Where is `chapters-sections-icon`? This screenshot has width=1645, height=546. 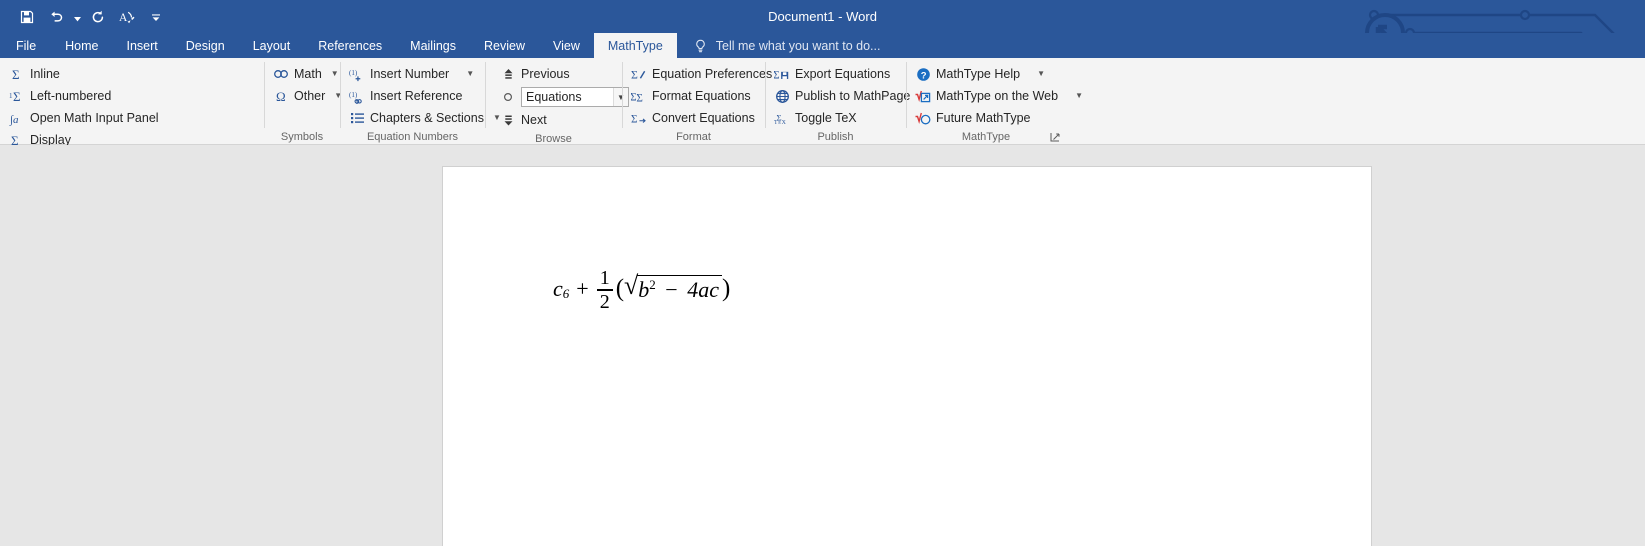 chapters-sections-icon is located at coordinates (357, 118).